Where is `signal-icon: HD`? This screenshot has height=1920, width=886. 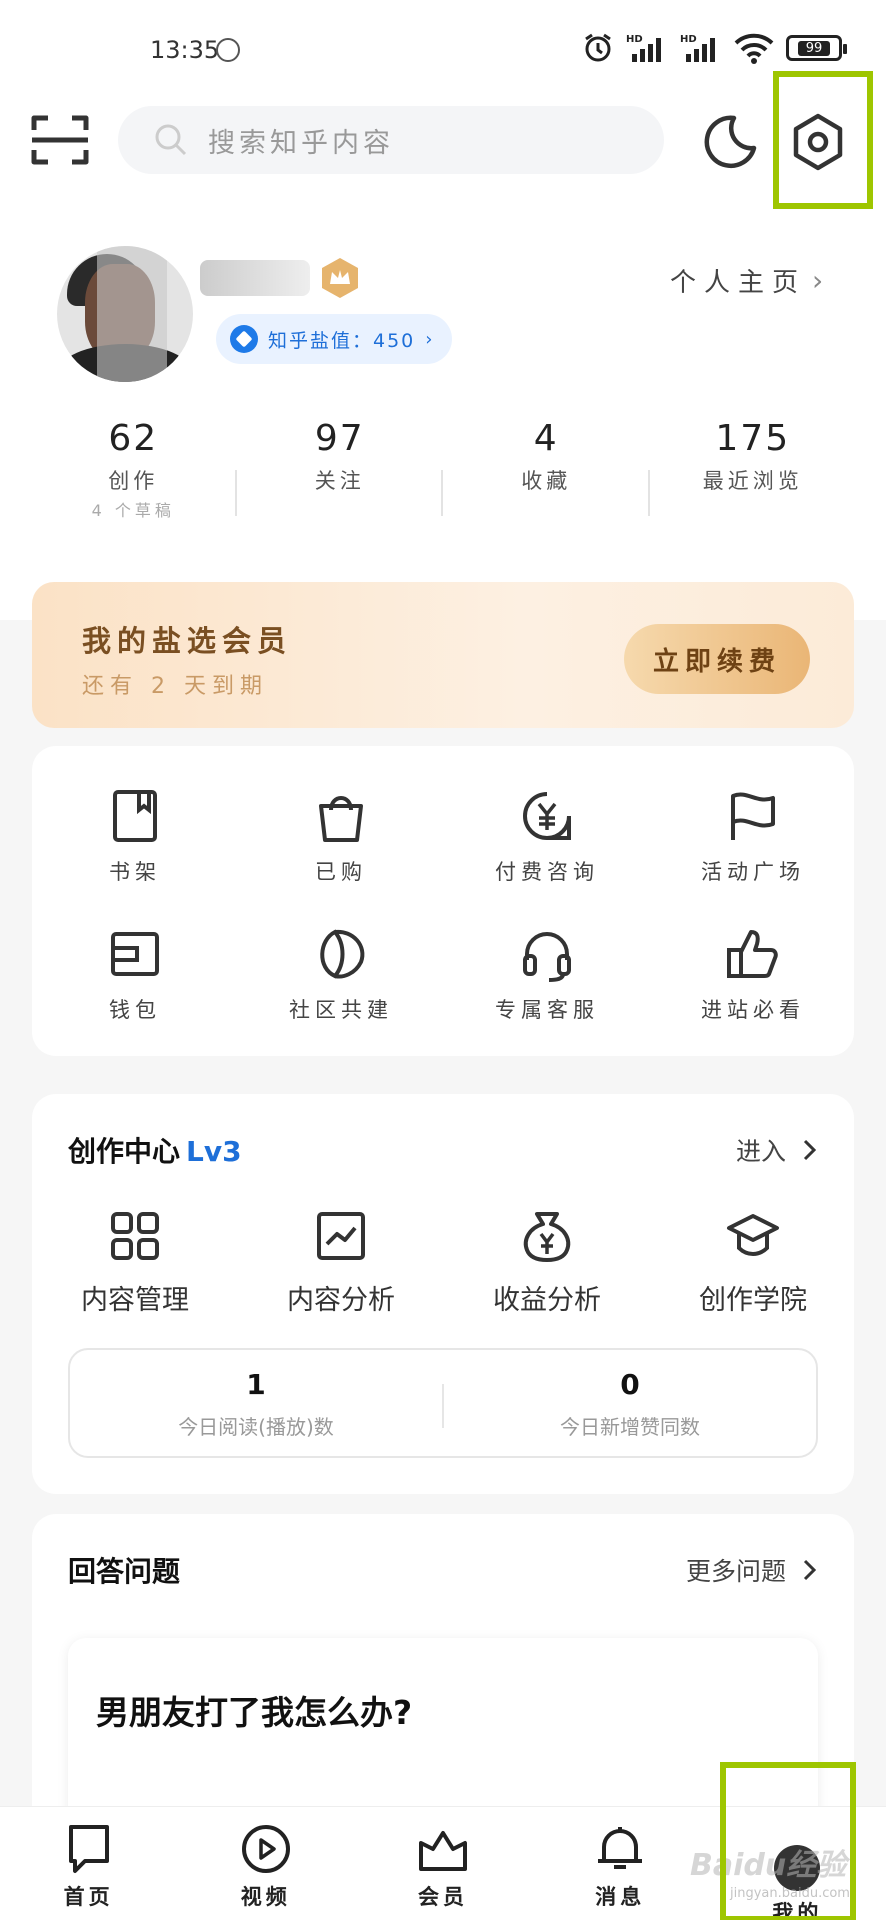 signal-icon: HD is located at coordinates (643, 48).